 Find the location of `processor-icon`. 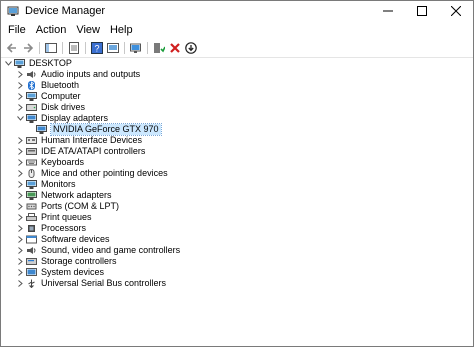

processor-icon is located at coordinates (31, 228).